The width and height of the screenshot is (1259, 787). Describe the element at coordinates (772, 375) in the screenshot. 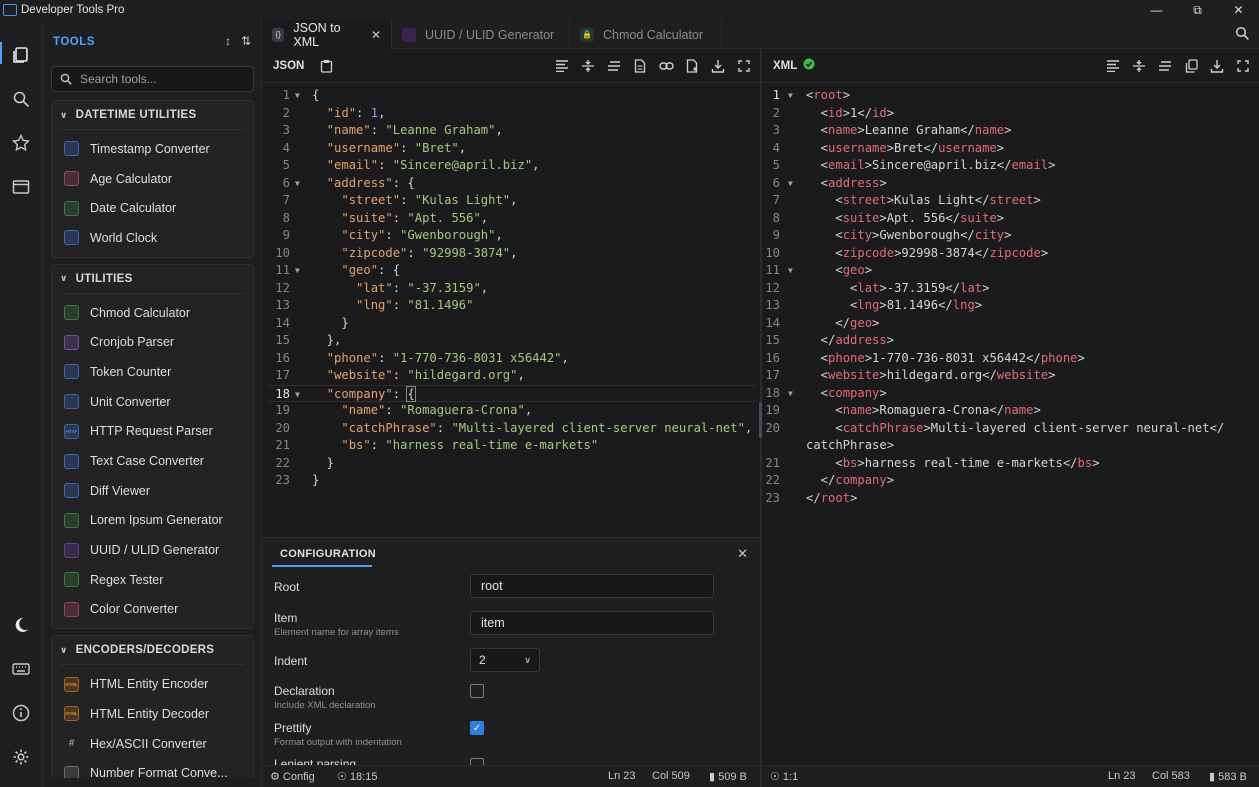

I see `line-number: 17` at that location.